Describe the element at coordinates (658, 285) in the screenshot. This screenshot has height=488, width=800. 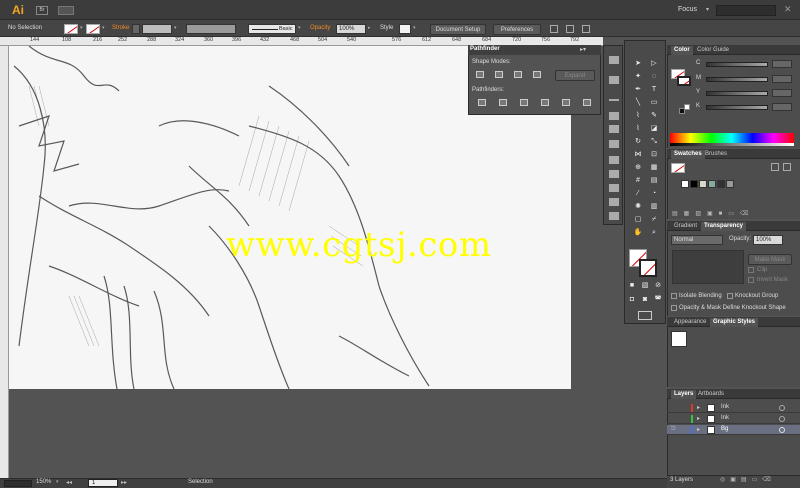
I see `none-mode-icon: ⊘` at that location.